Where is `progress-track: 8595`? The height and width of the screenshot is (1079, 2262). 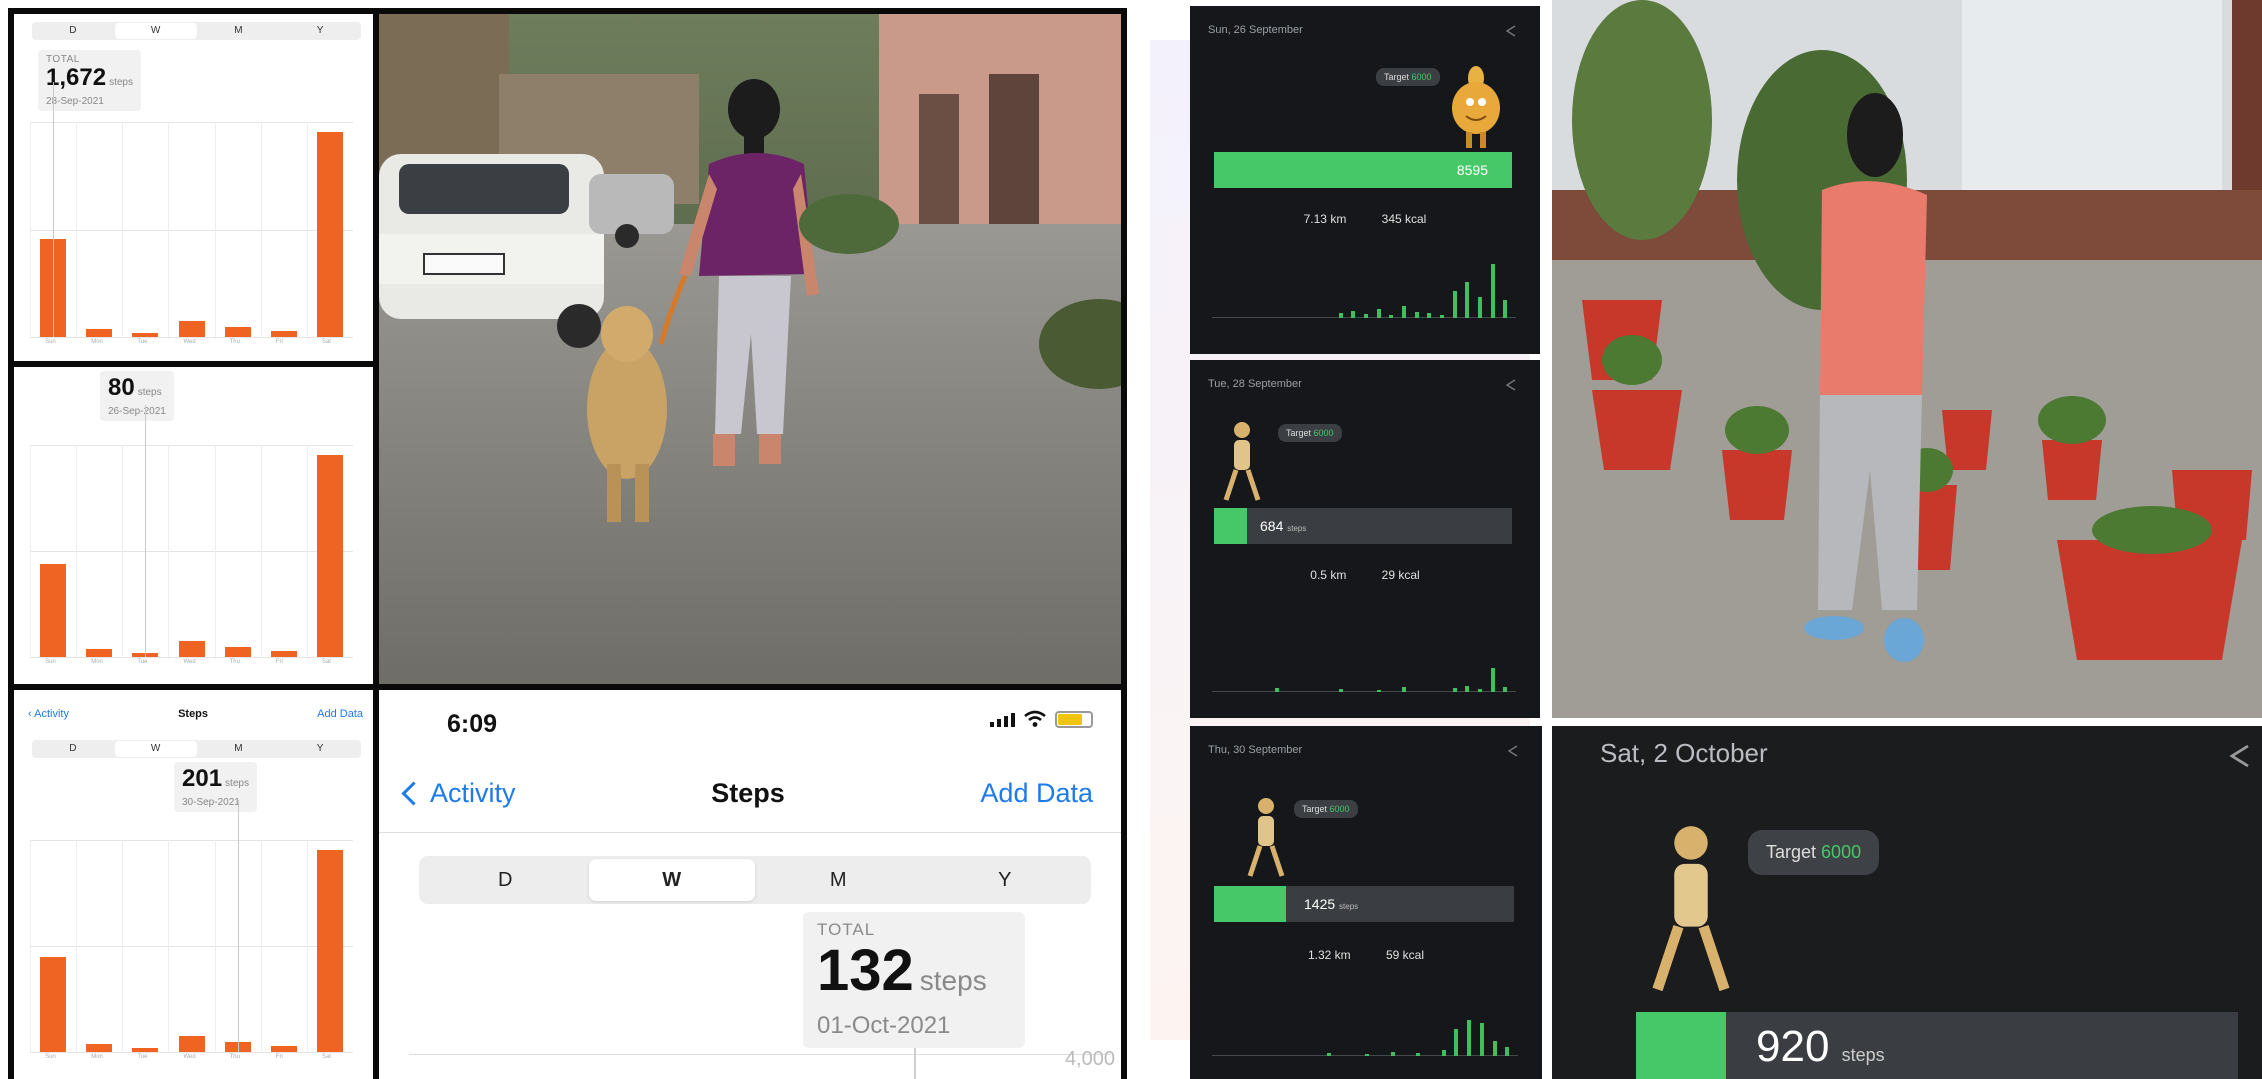 progress-track: 8595 is located at coordinates (1363, 170).